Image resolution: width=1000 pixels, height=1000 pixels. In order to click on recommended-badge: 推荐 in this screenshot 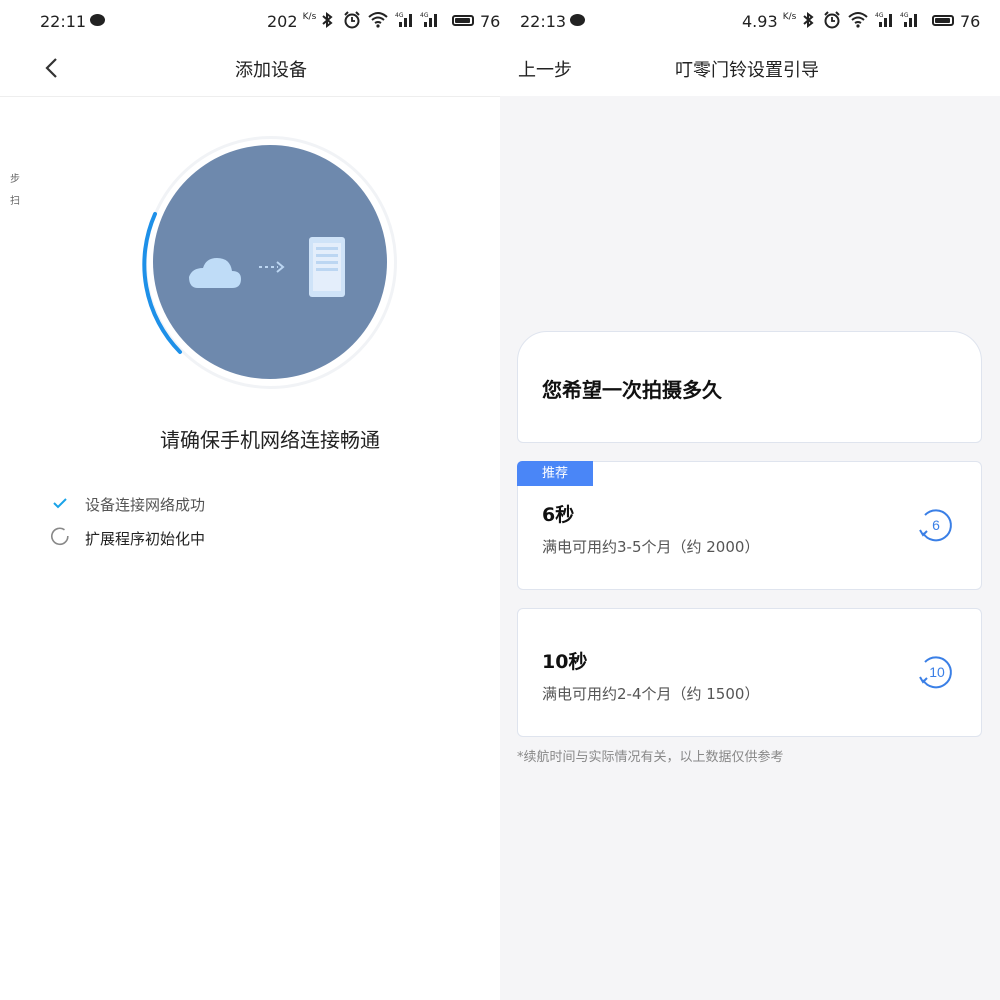, I will do `click(555, 473)`.